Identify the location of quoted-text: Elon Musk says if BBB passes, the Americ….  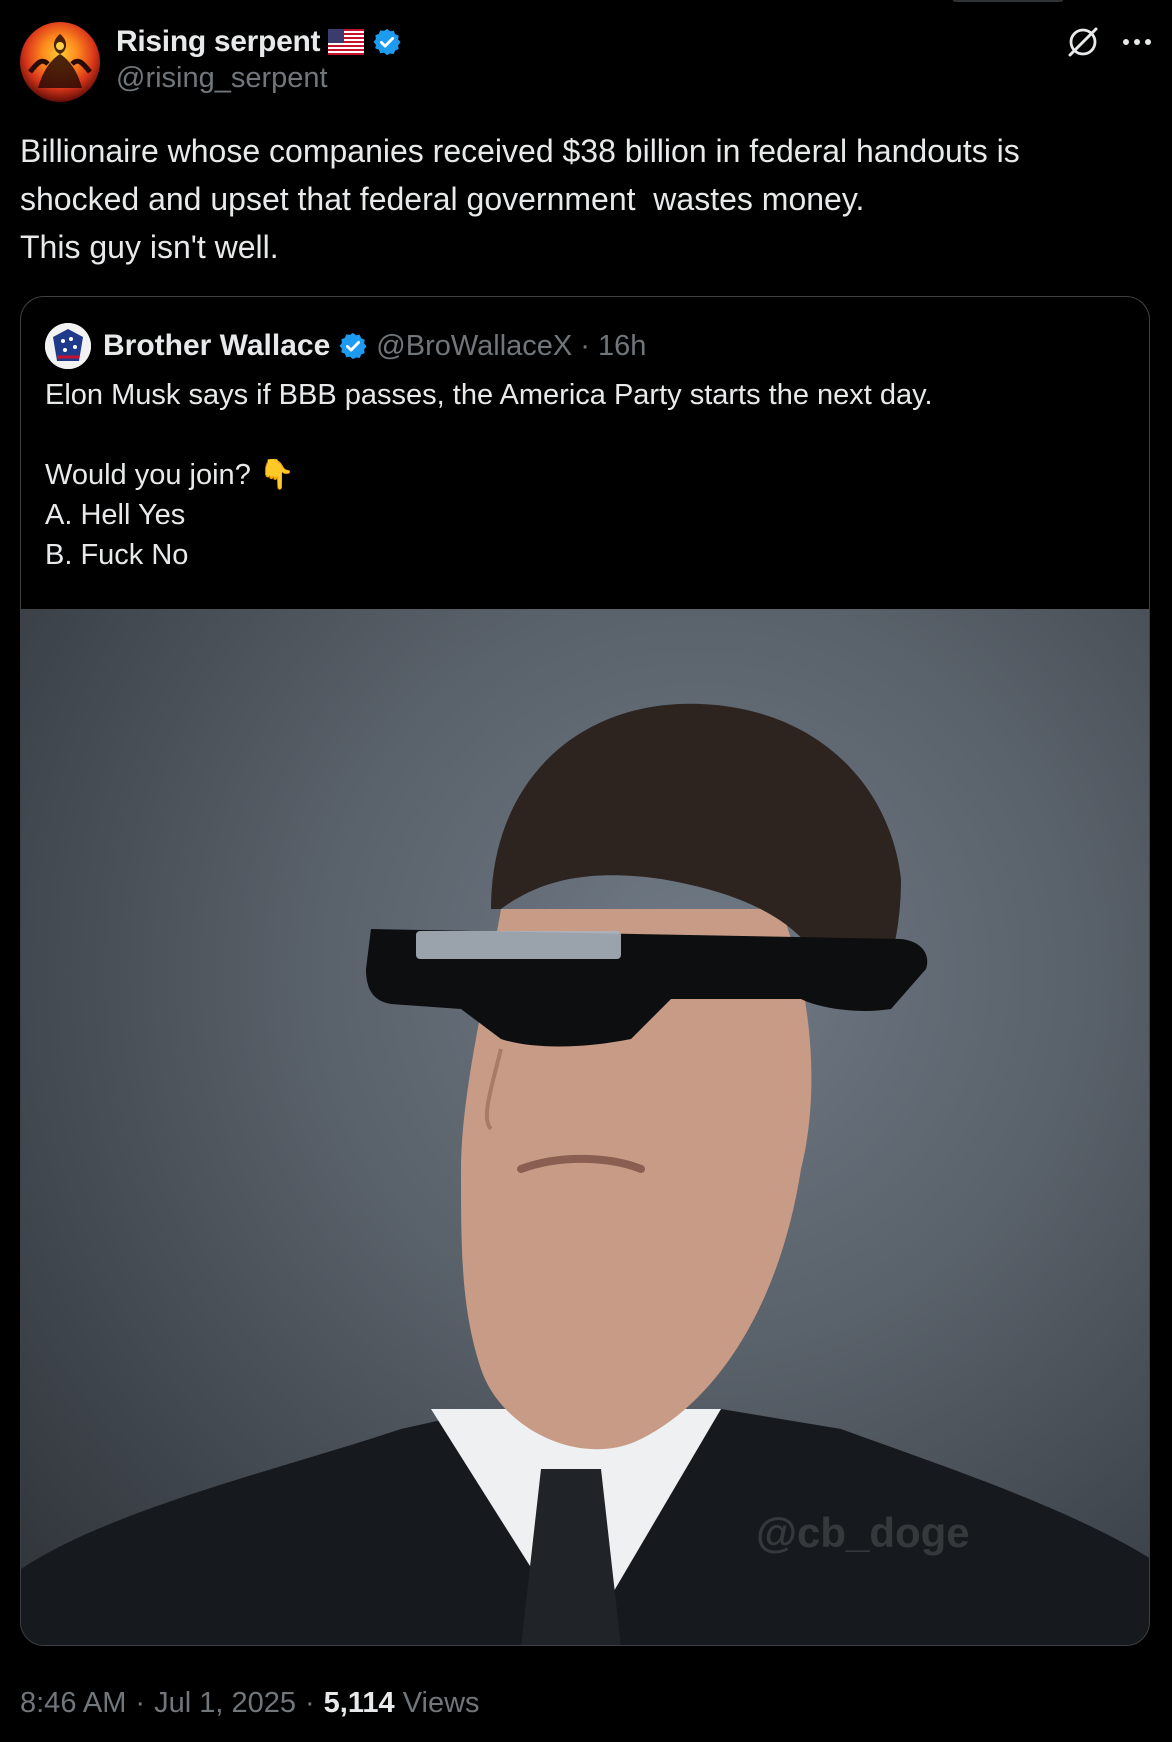
(585, 475).